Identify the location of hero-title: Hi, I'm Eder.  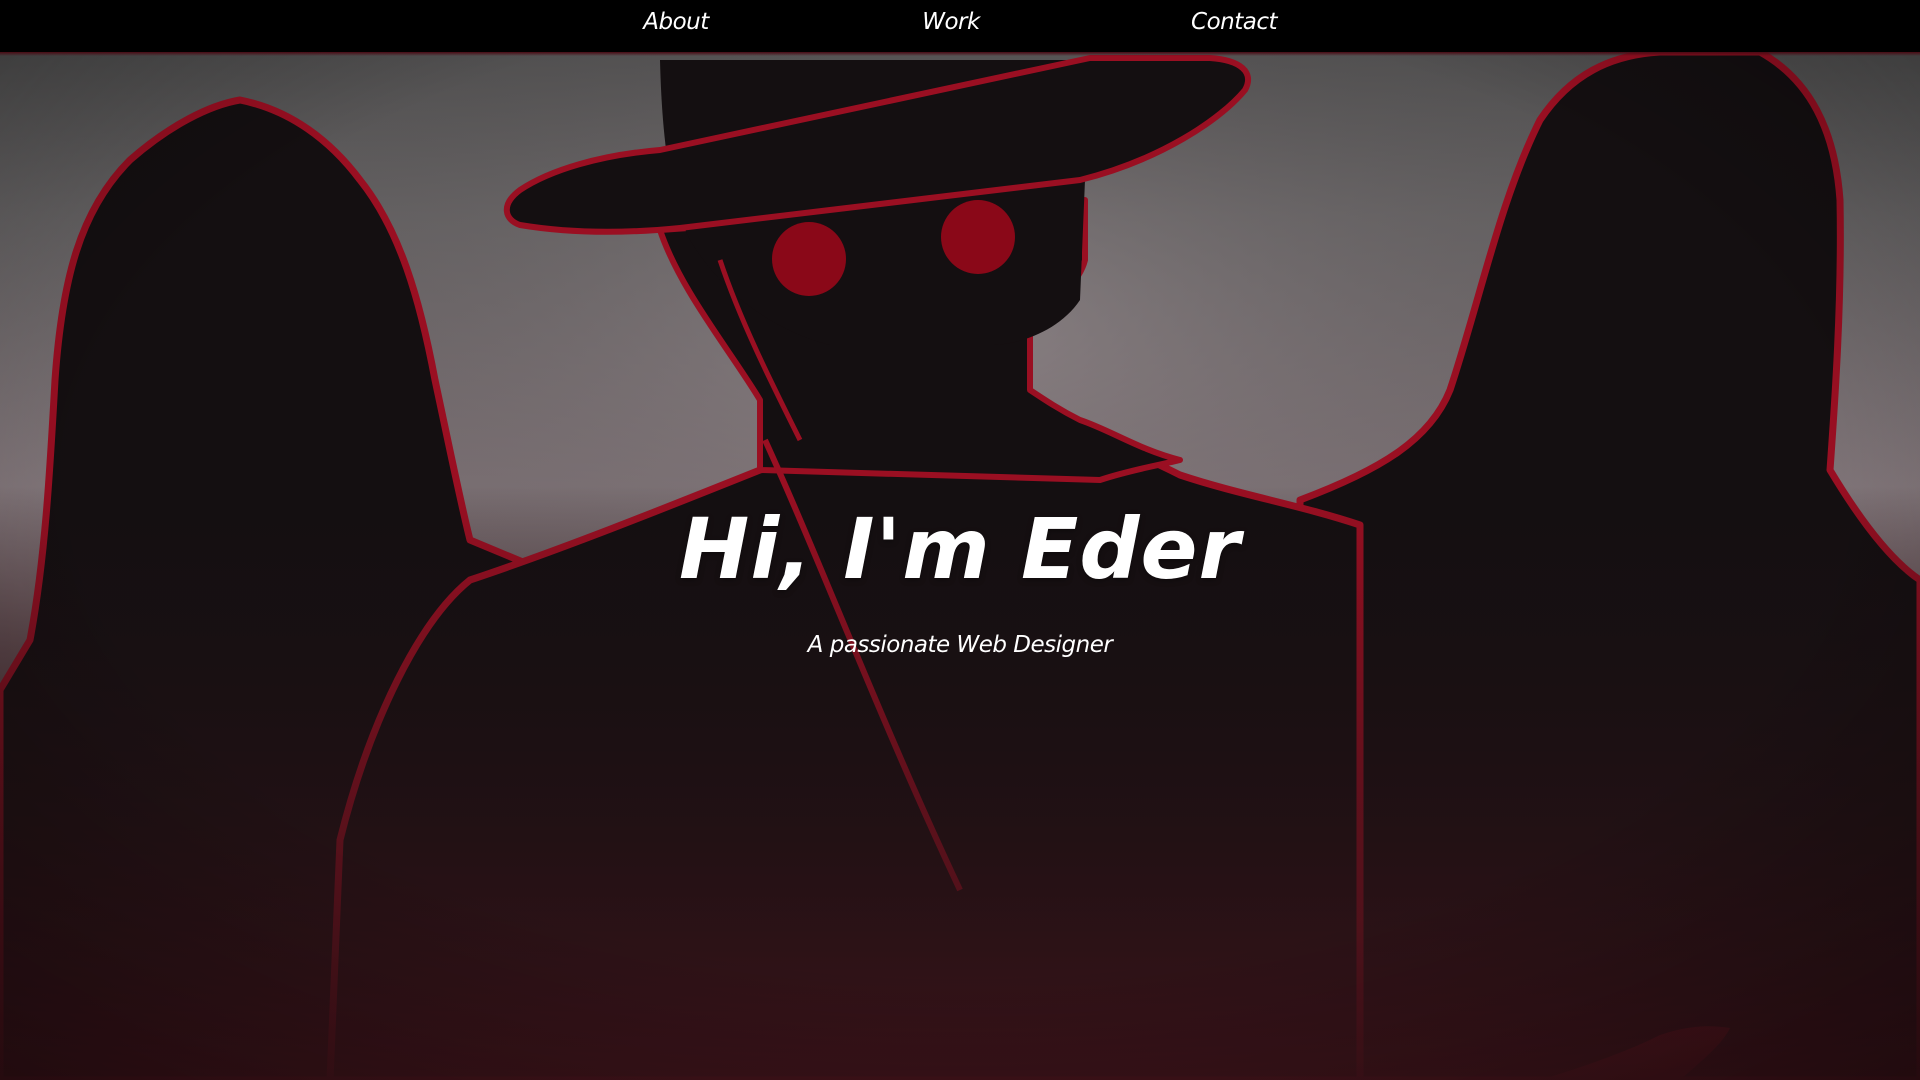
(960, 549).